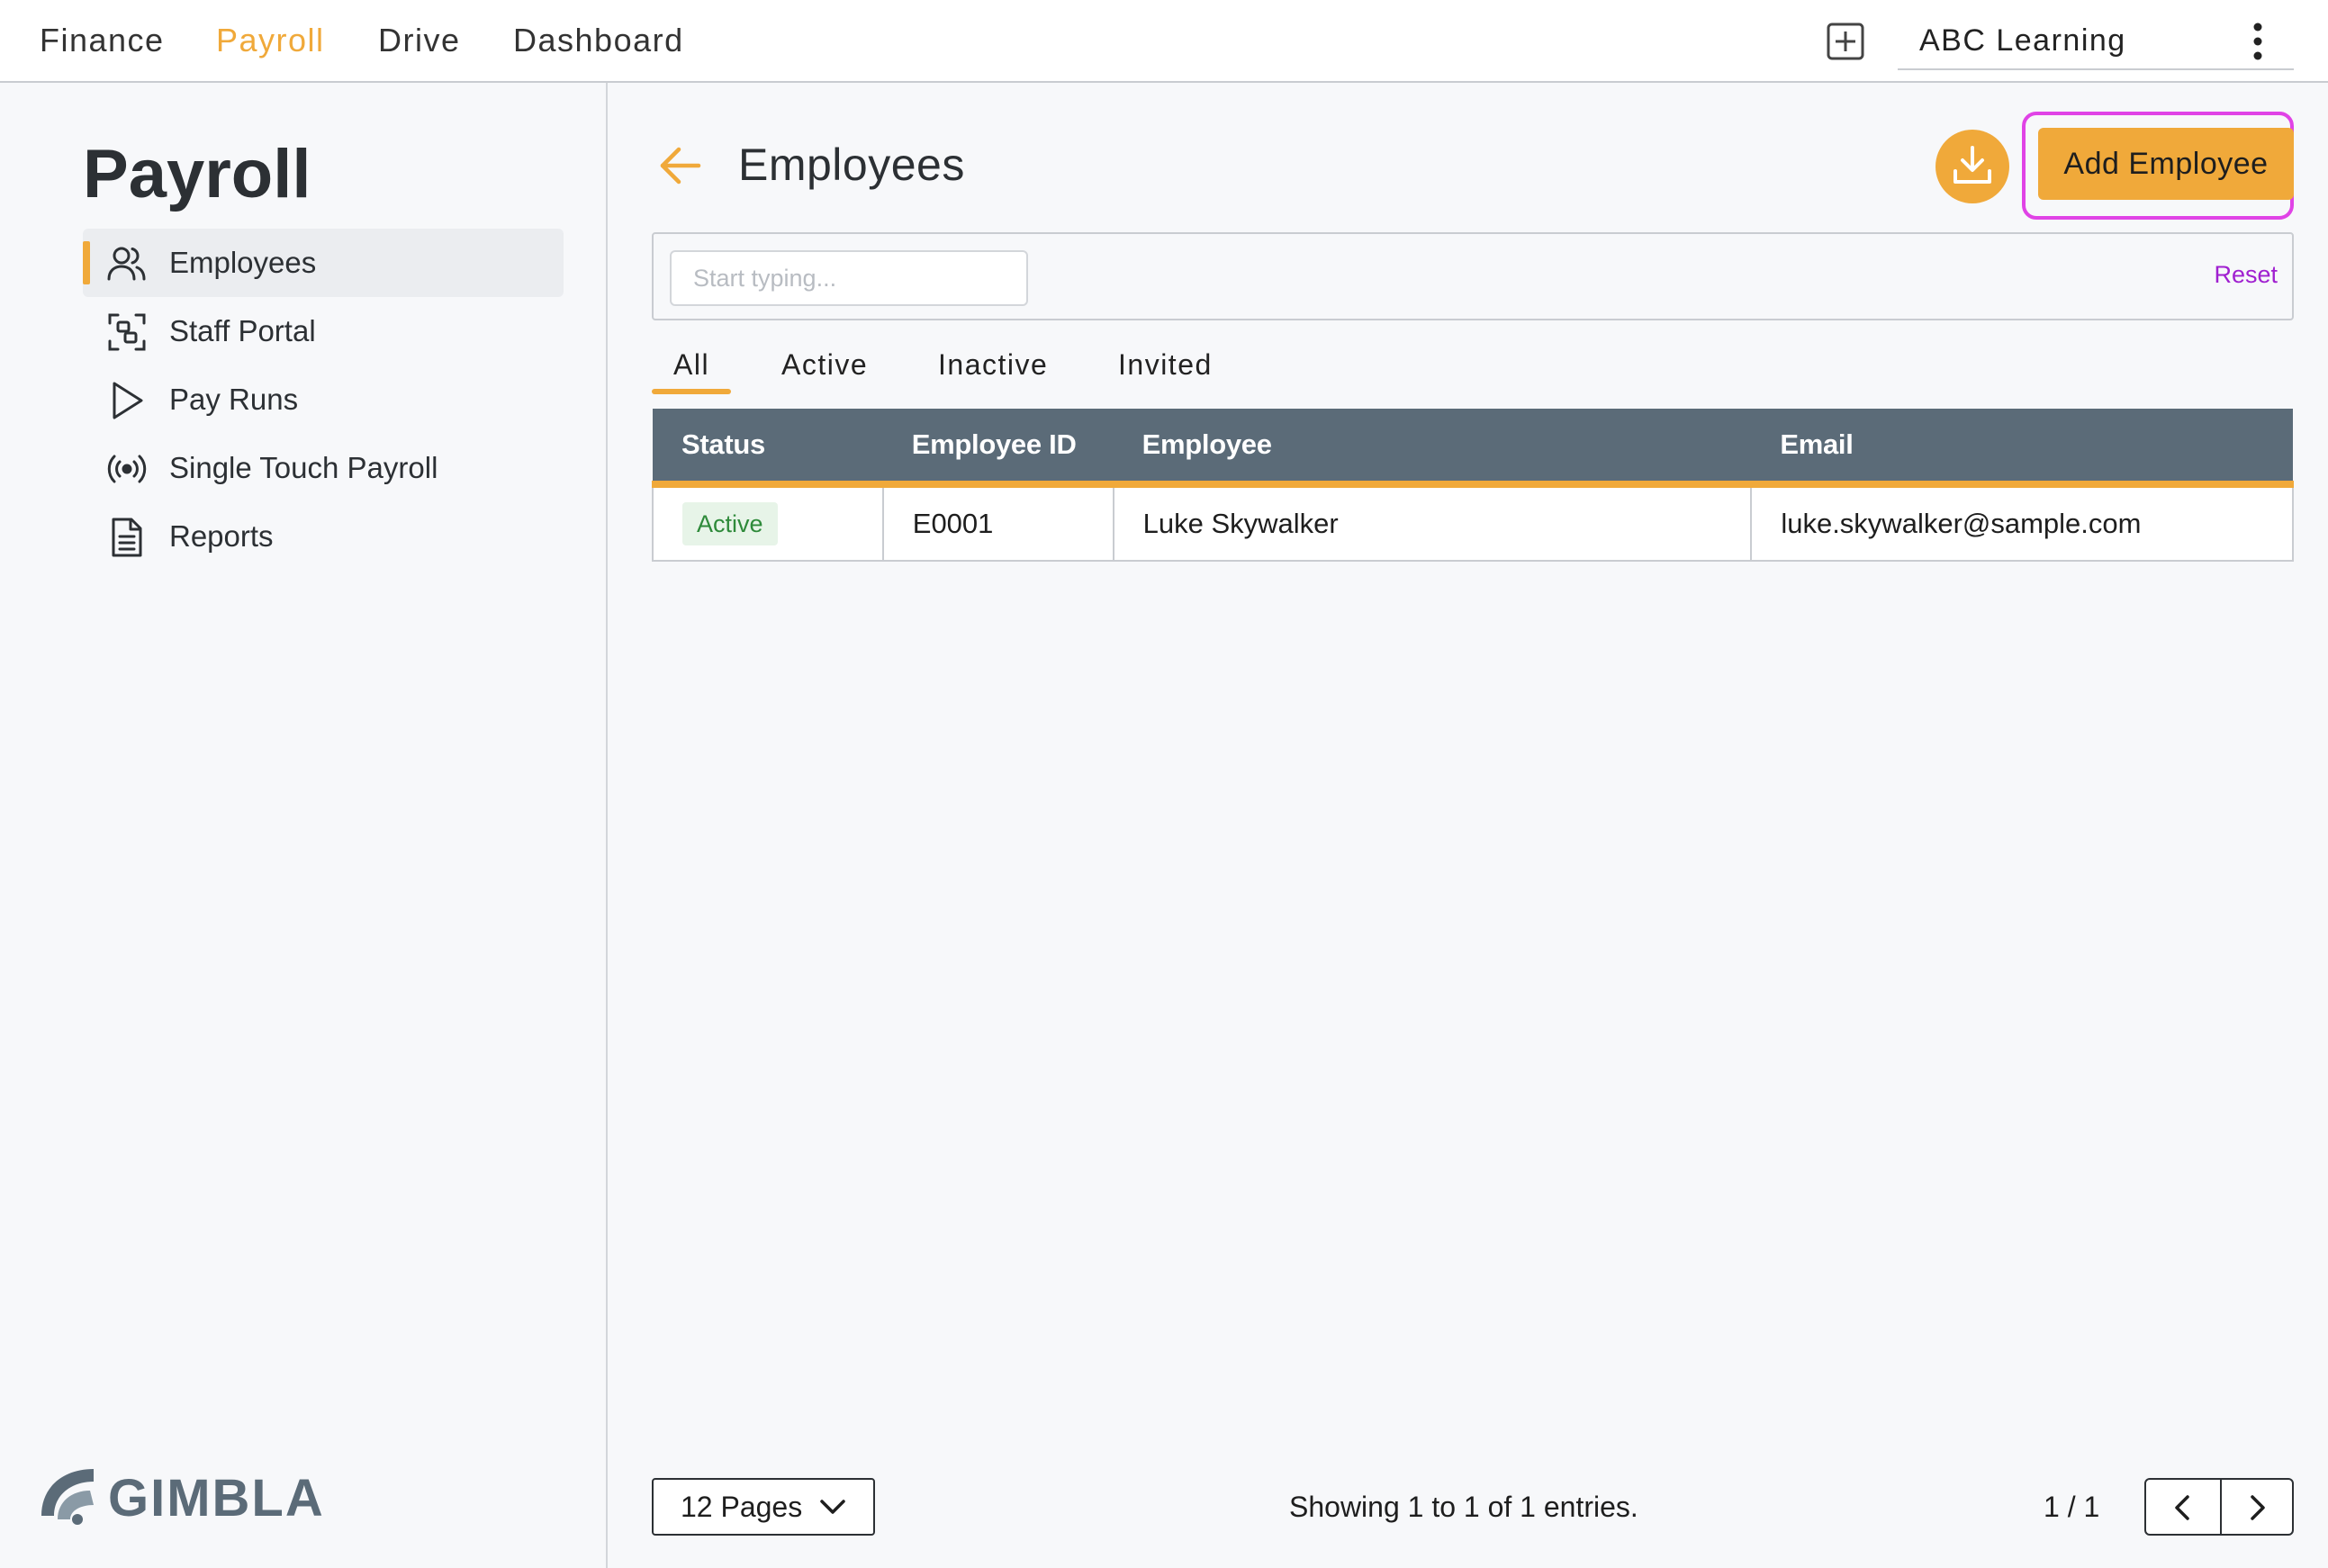 Image resolution: width=2328 pixels, height=1568 pixels. I want to click on table-header-row: Status Employee ID Employee Email, so click(1473, 449).